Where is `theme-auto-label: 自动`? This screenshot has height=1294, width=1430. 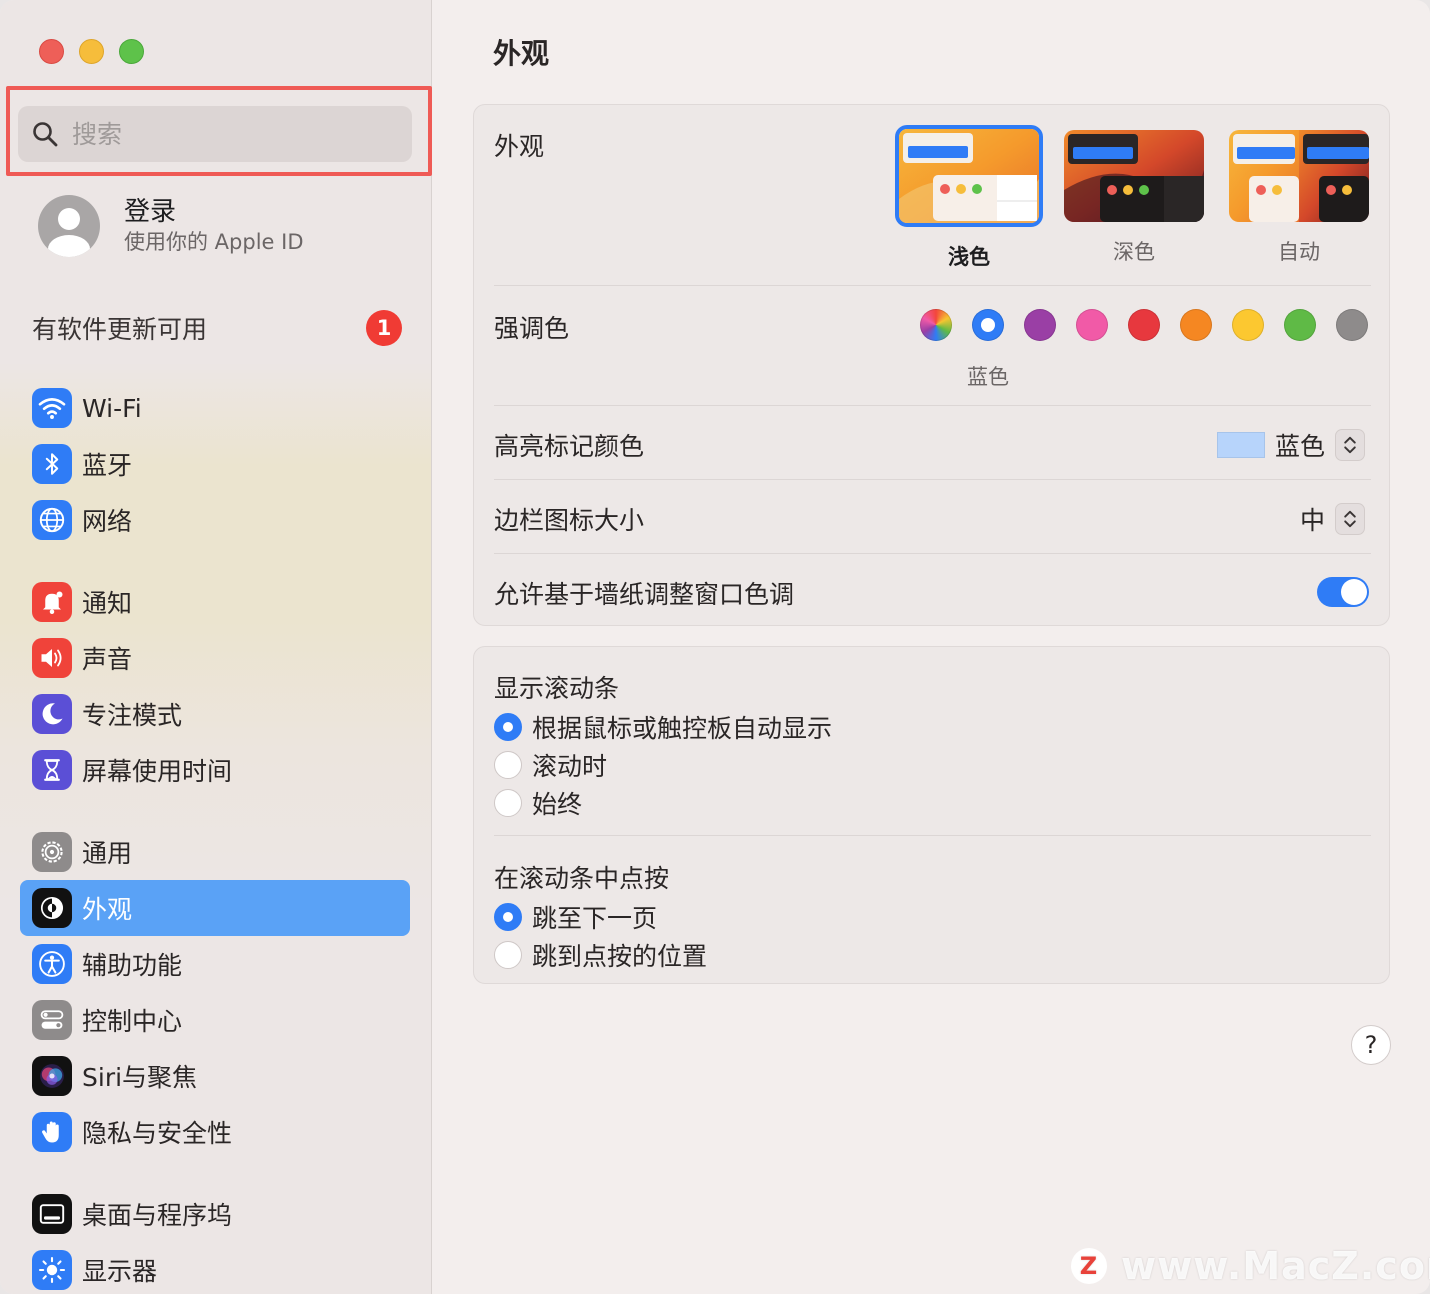
theme-auto-label: 自动 is located at coordinates (1299, 252).